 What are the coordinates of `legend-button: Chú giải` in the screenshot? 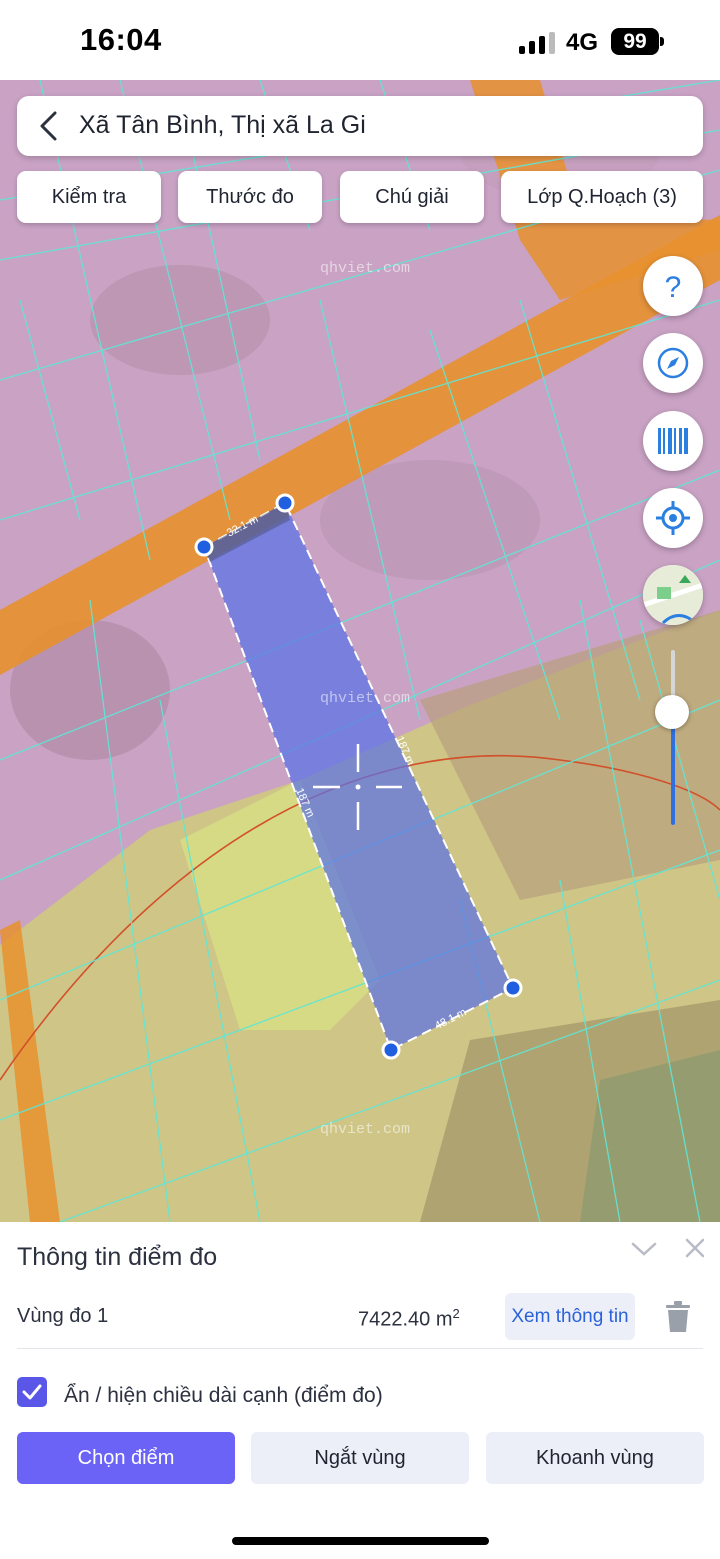 It's located at (412, 197).